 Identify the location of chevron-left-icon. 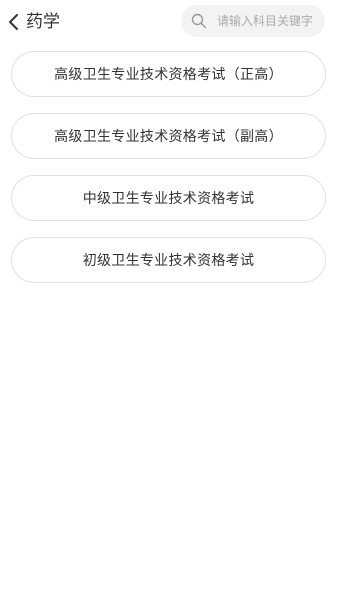
(14, 22).